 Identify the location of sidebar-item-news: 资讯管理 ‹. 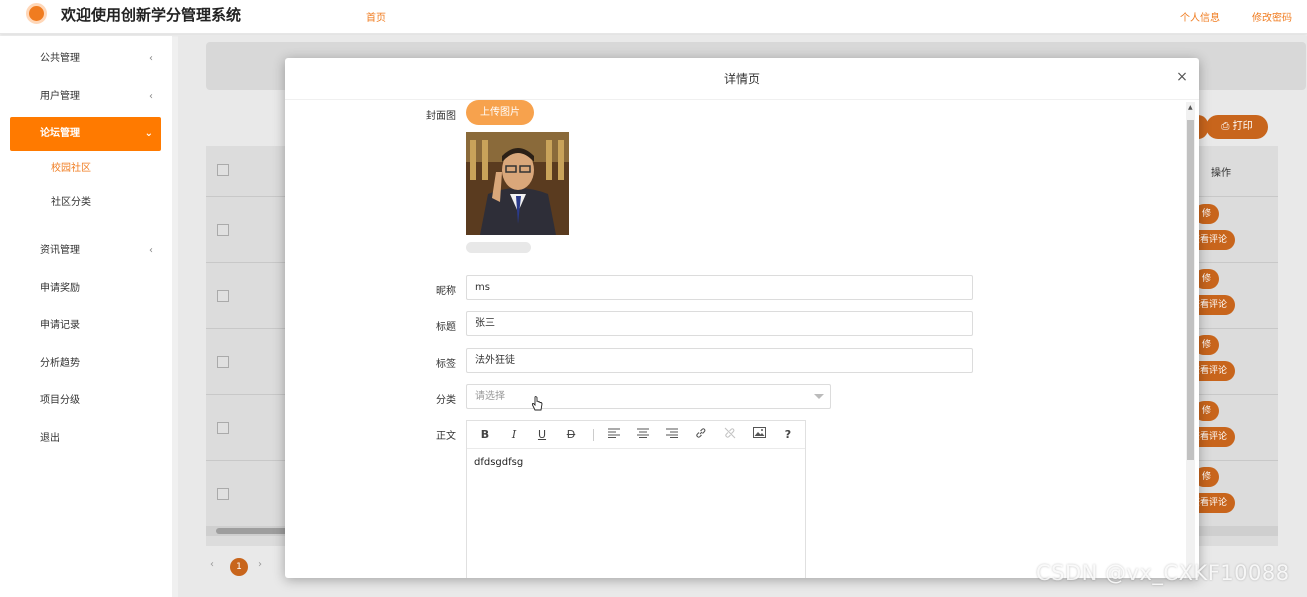
(85, 251).